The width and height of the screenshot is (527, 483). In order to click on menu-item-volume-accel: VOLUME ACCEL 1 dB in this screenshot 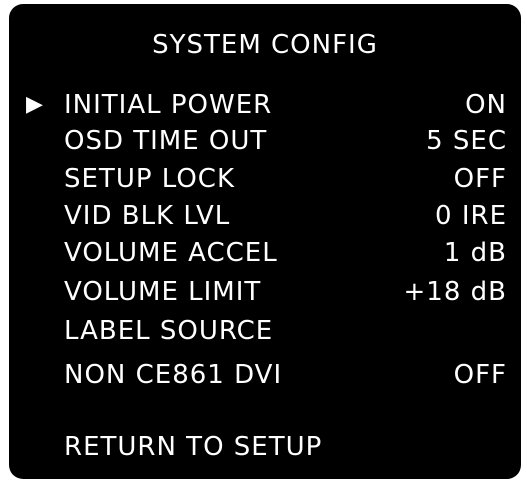, I will do `click(265, 253)`.